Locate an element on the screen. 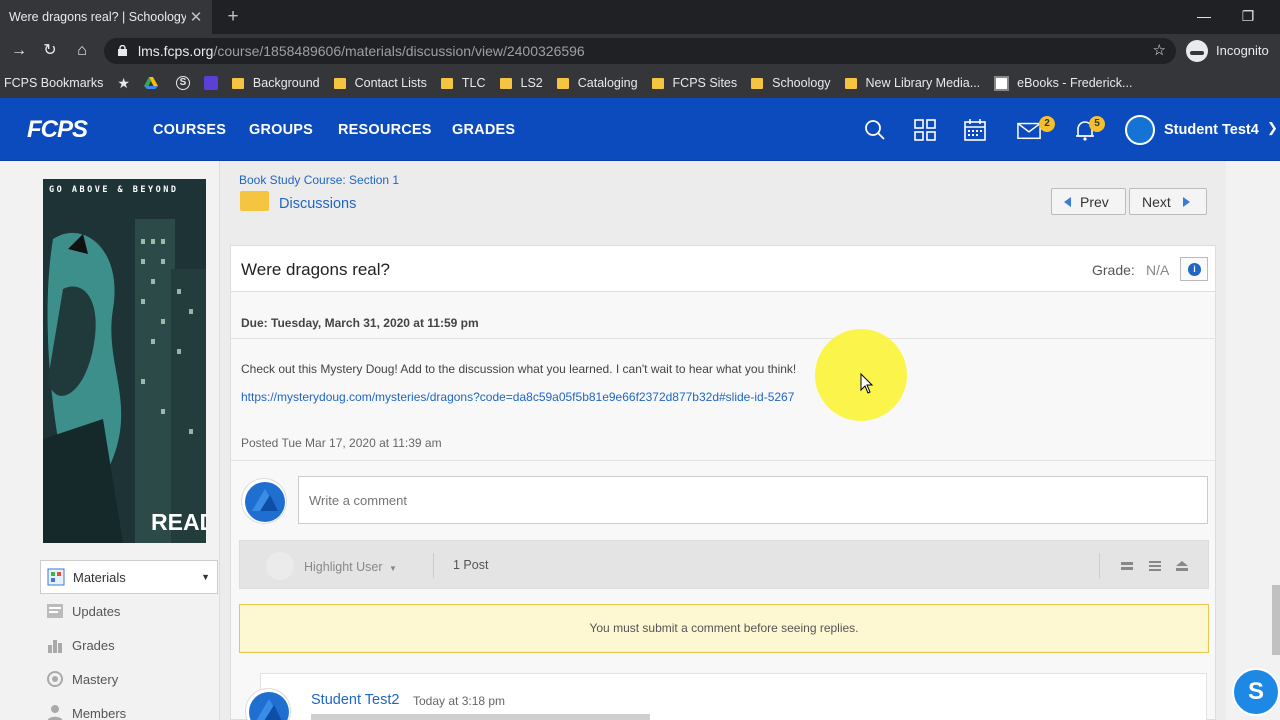 The height and width of the screenshot is (720, 1280). reply-author: Student Test2 is located at coordinates (355, 700).